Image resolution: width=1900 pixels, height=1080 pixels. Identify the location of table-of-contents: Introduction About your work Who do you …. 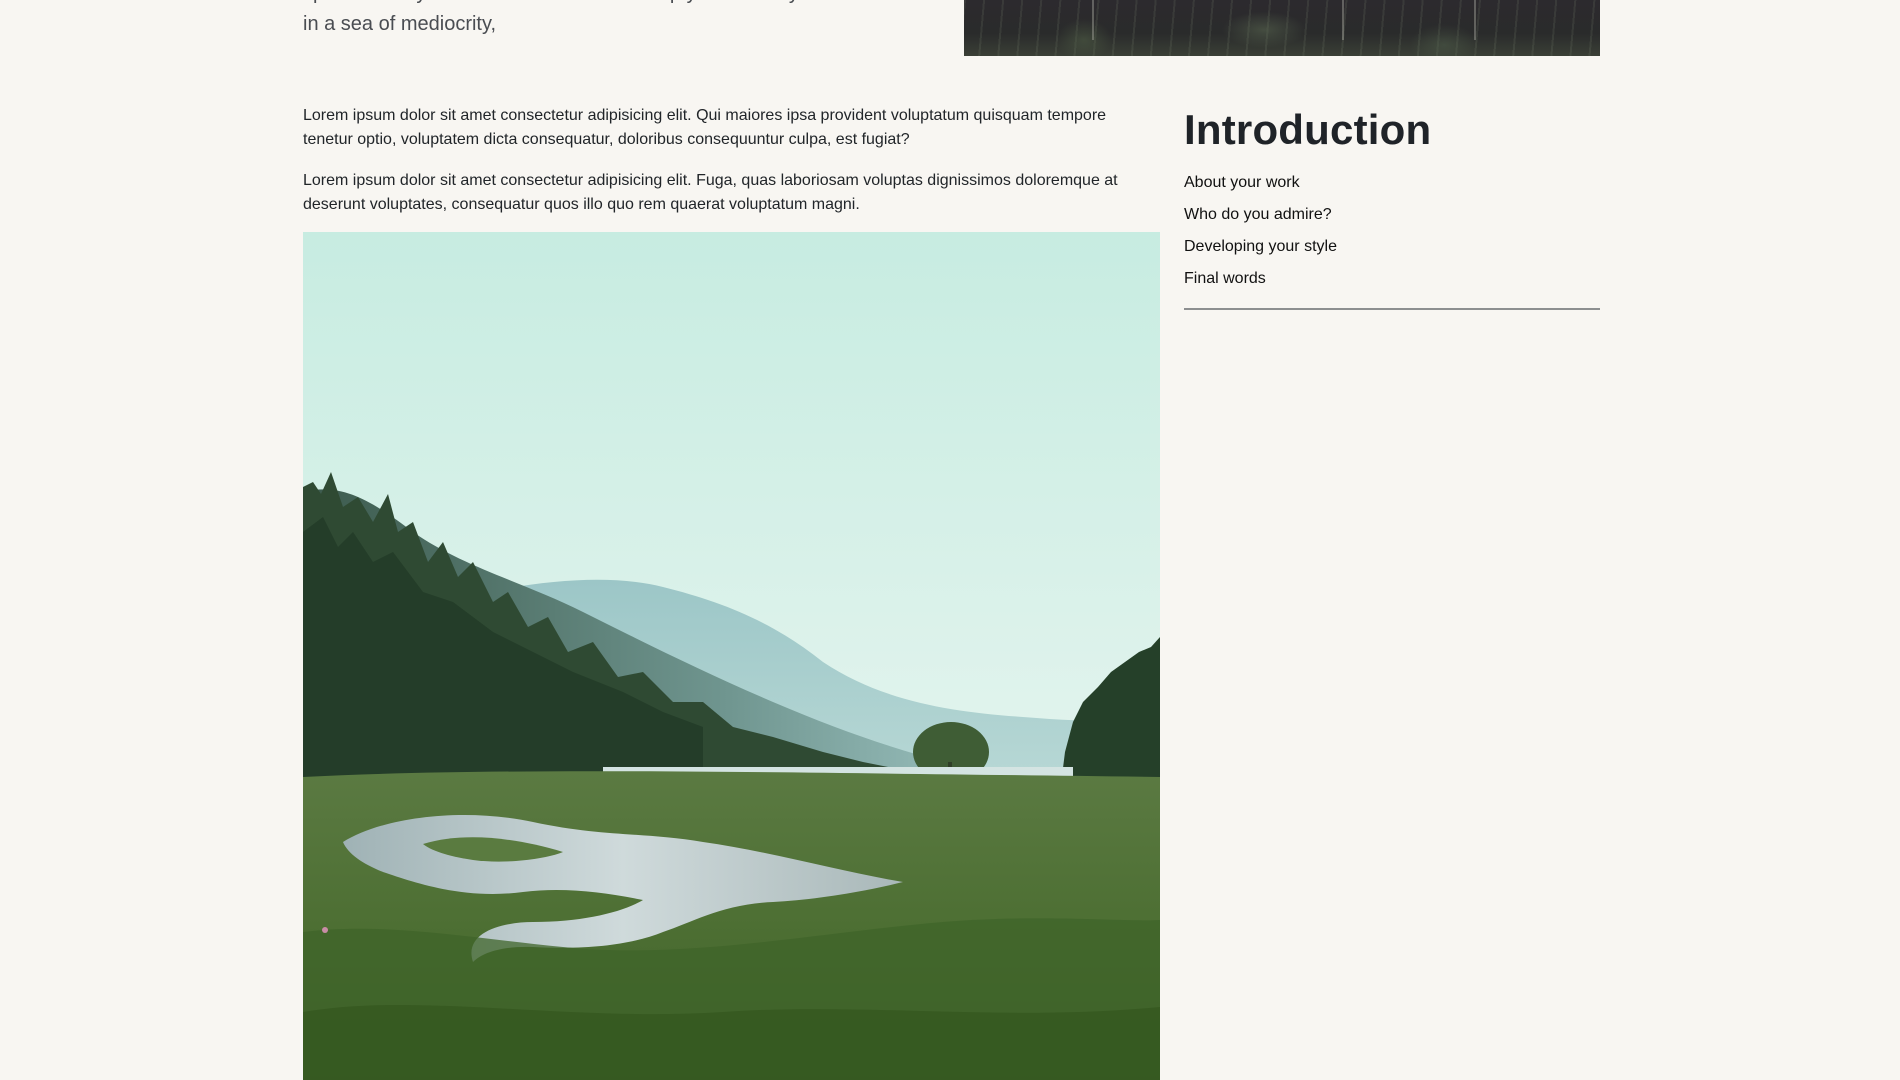
(1392, 205).